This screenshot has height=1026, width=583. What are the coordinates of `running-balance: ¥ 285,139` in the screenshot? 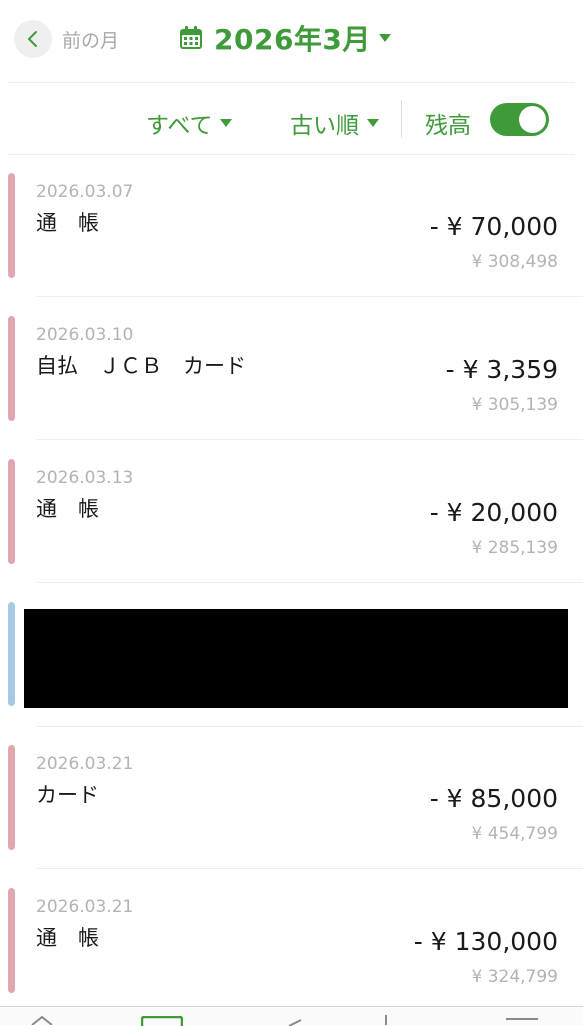 It's located at (514, 548).